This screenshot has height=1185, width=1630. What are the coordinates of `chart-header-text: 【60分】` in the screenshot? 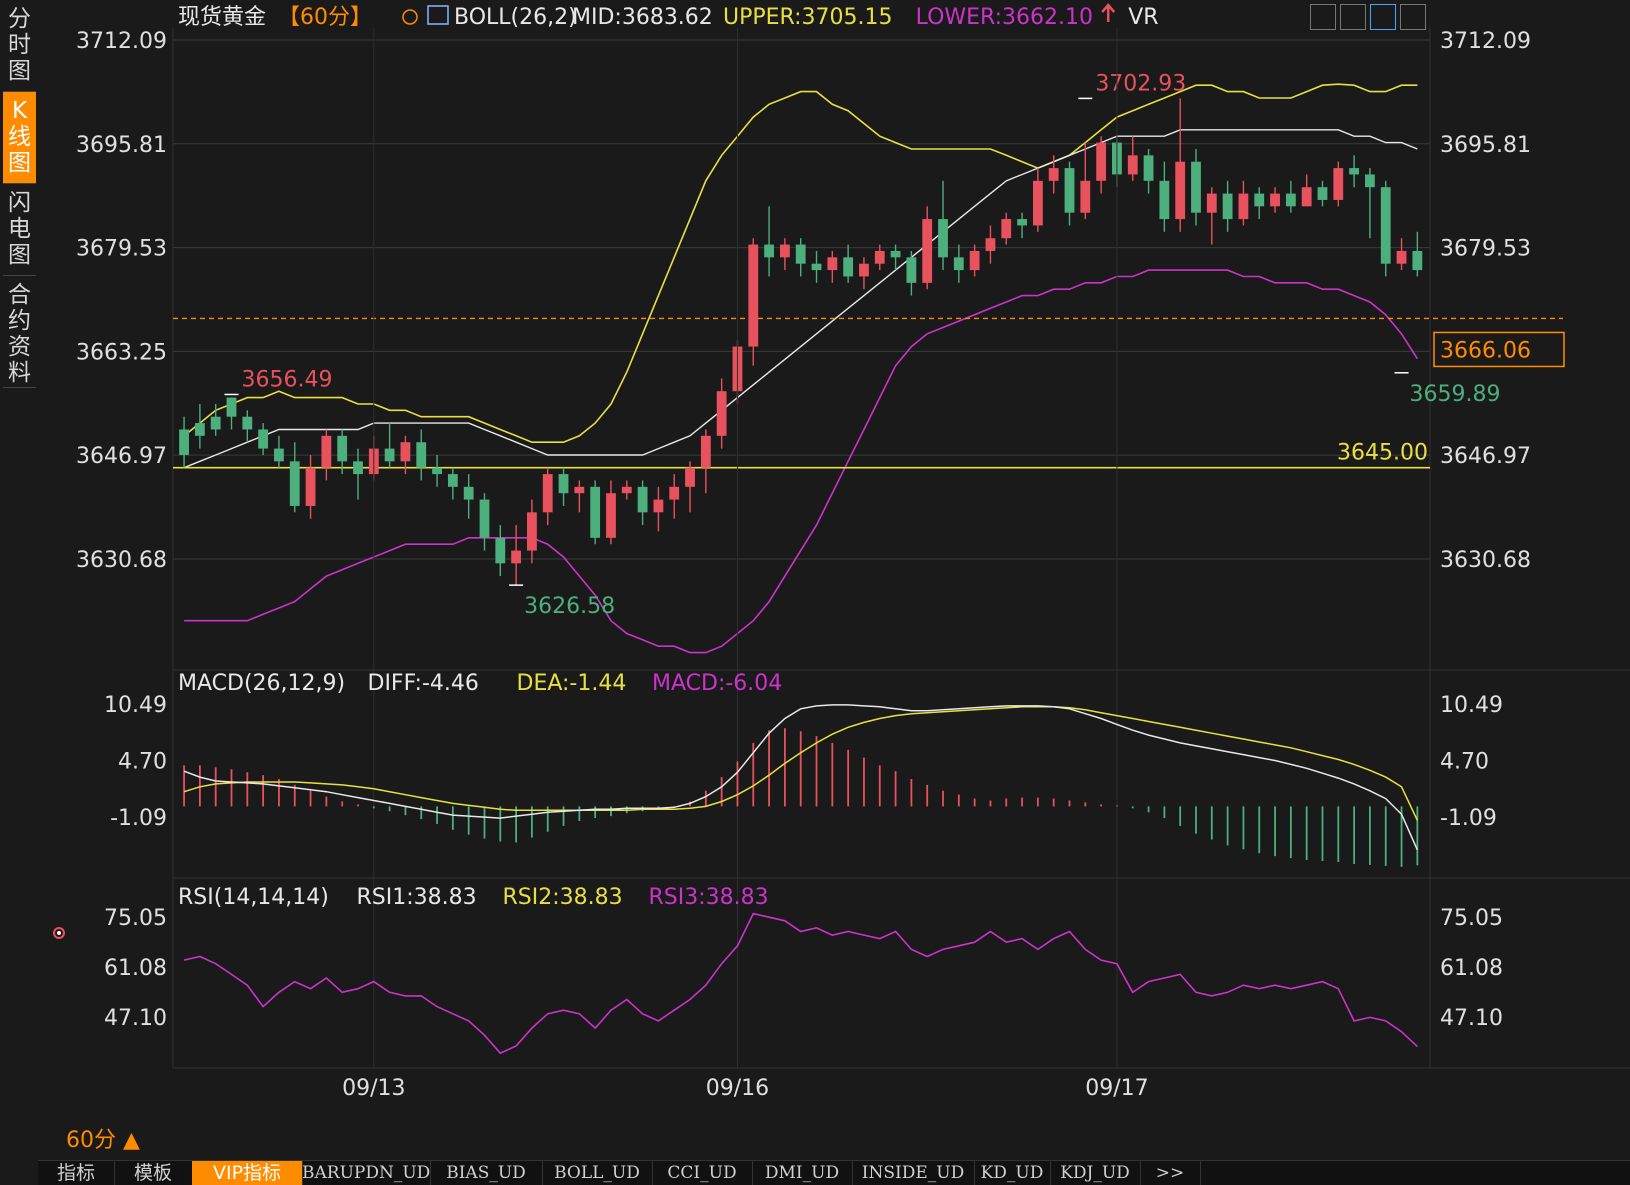 It's located at (325, 17).